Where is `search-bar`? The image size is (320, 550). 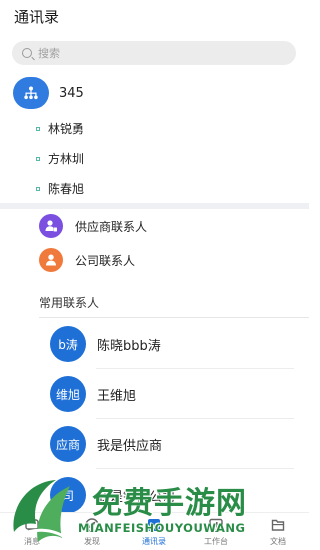
search-bar is located at coordinates (154, 53).